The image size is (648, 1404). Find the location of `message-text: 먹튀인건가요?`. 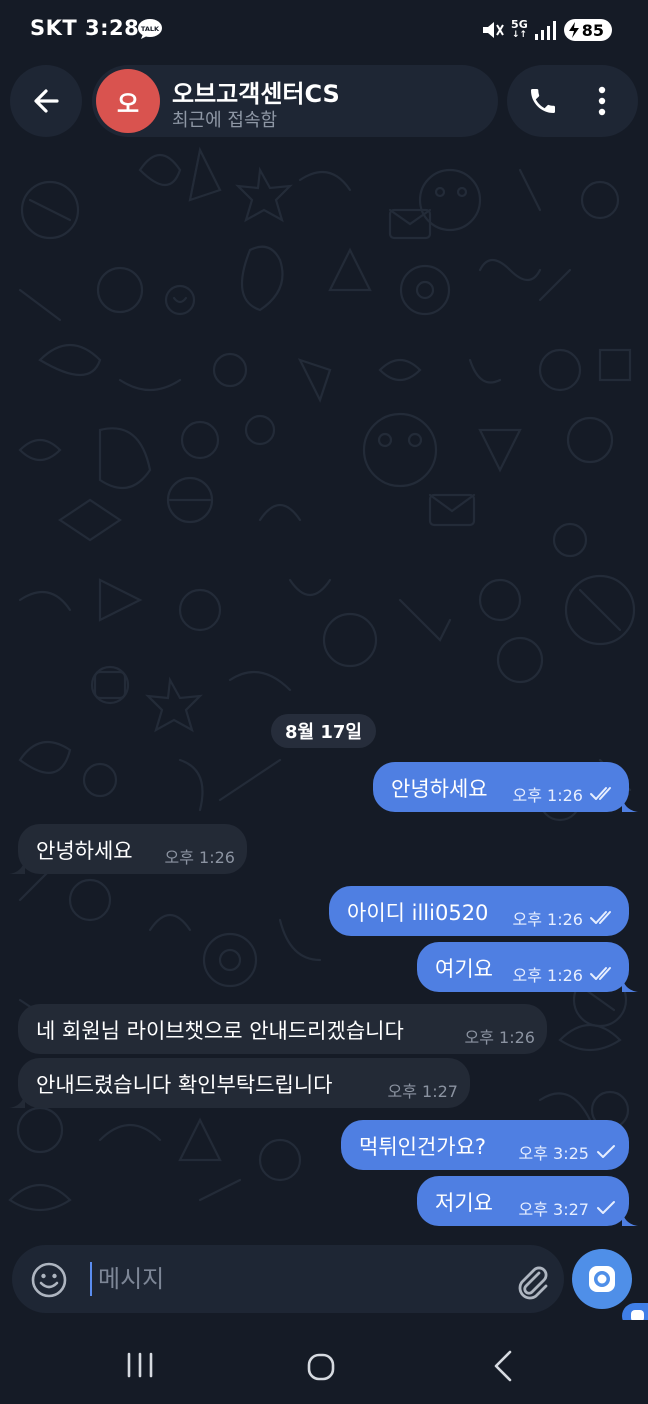

message-text: 먹튀인건가요? is located at coordinates (423, 1147).